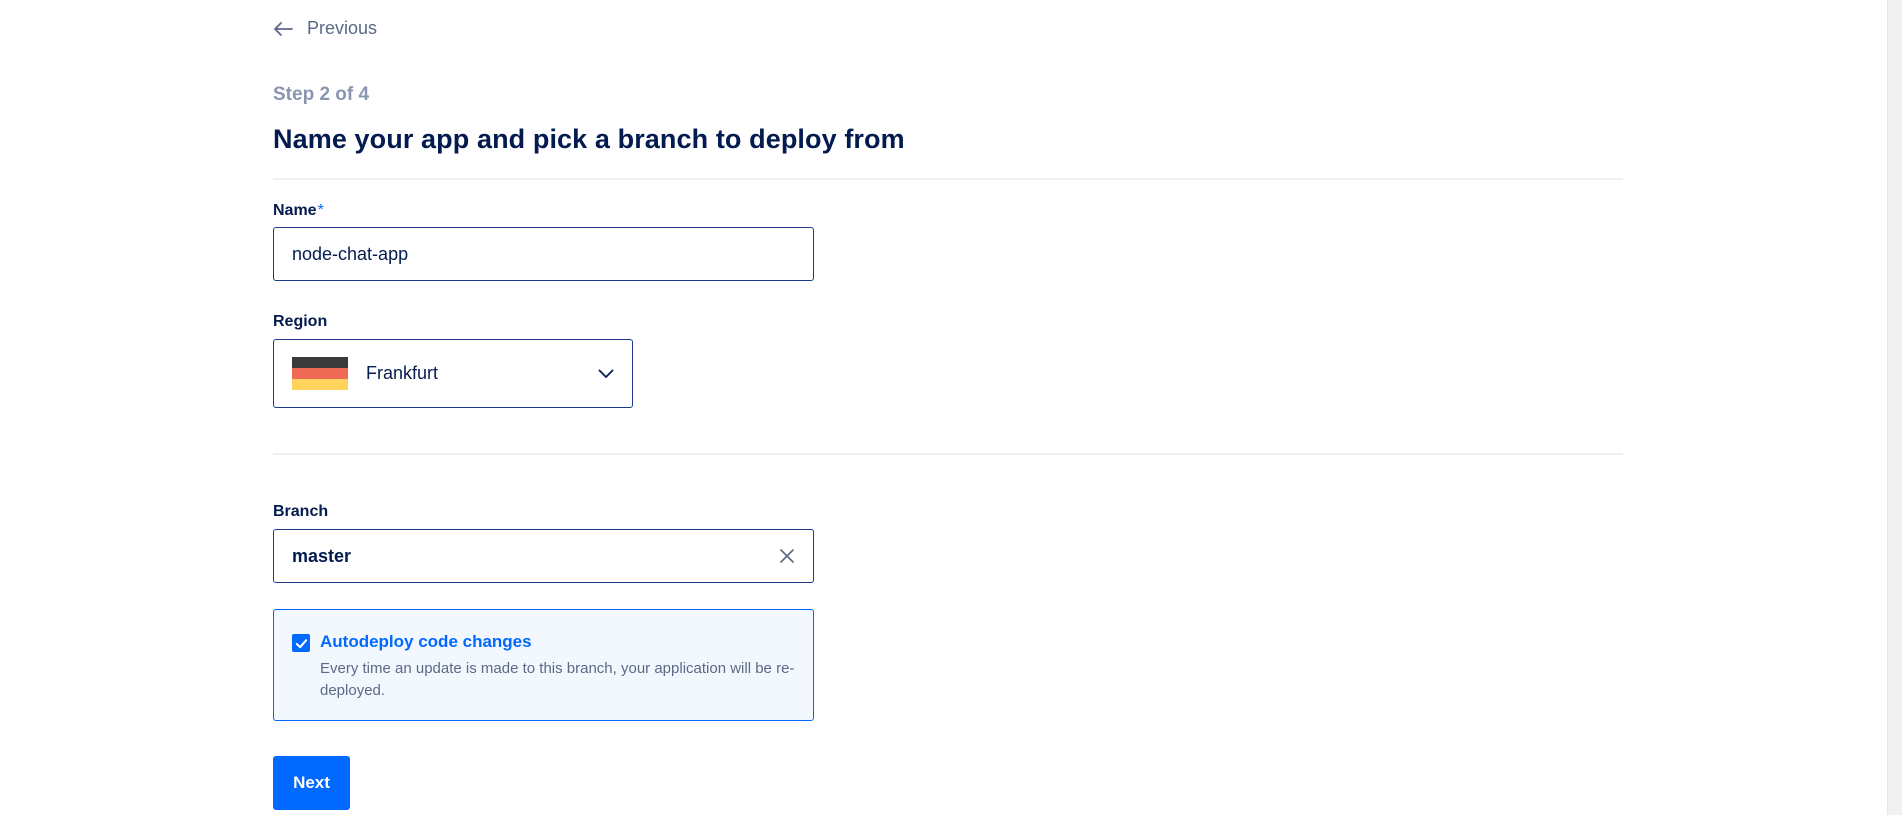  Describe the element at coordinates (1894, 407) in the screenshot. I see `scrollbar` at that location.